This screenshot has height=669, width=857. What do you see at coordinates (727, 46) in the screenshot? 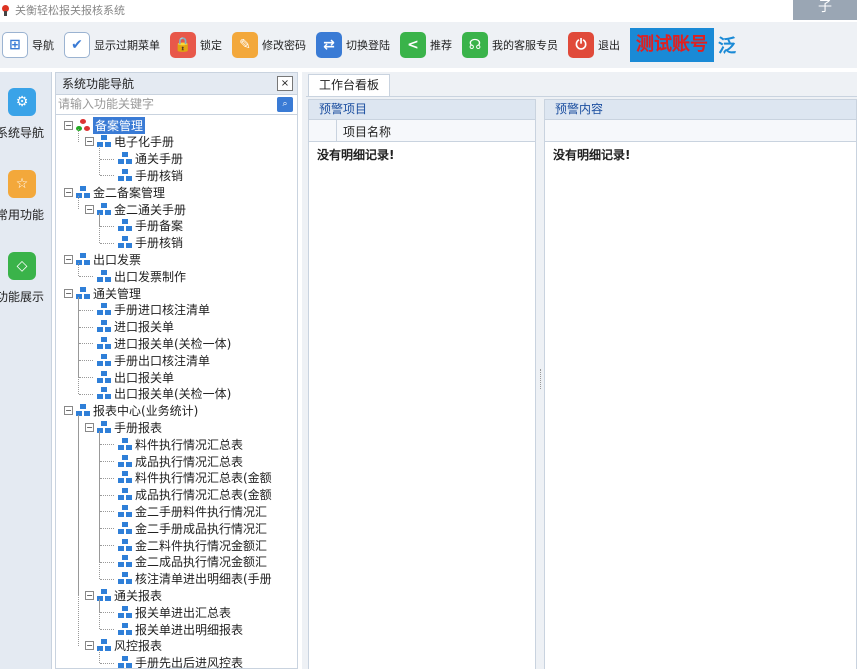
I see `truncated-text: 泛` at bounding box center [727, 46].